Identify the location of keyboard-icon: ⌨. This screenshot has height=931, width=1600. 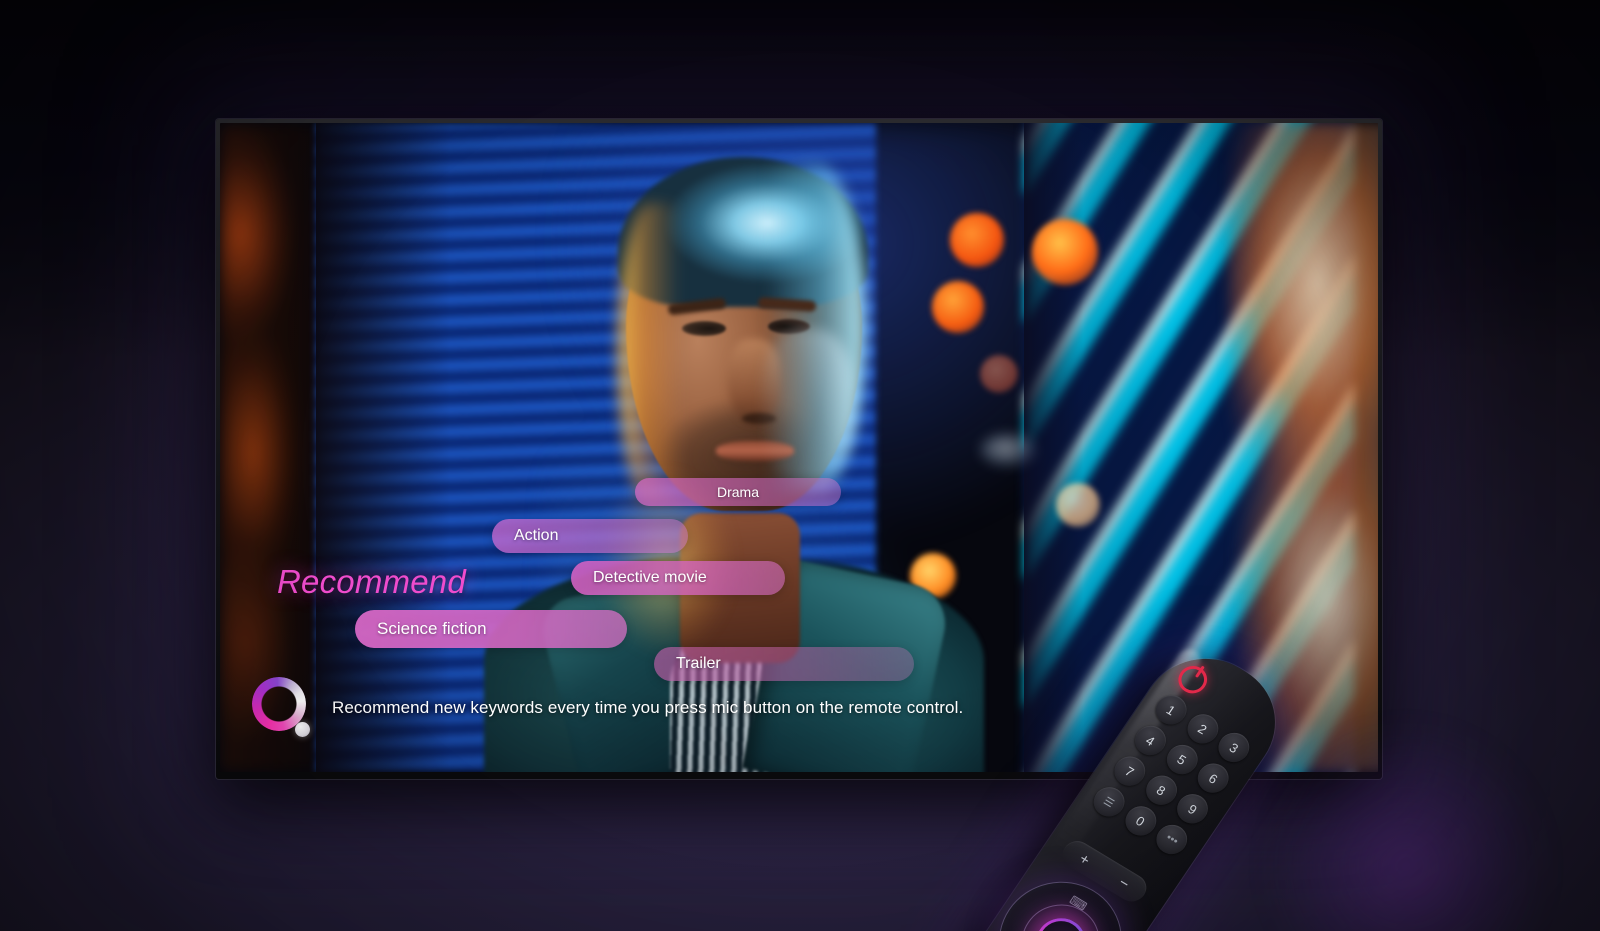
(1078, 903).